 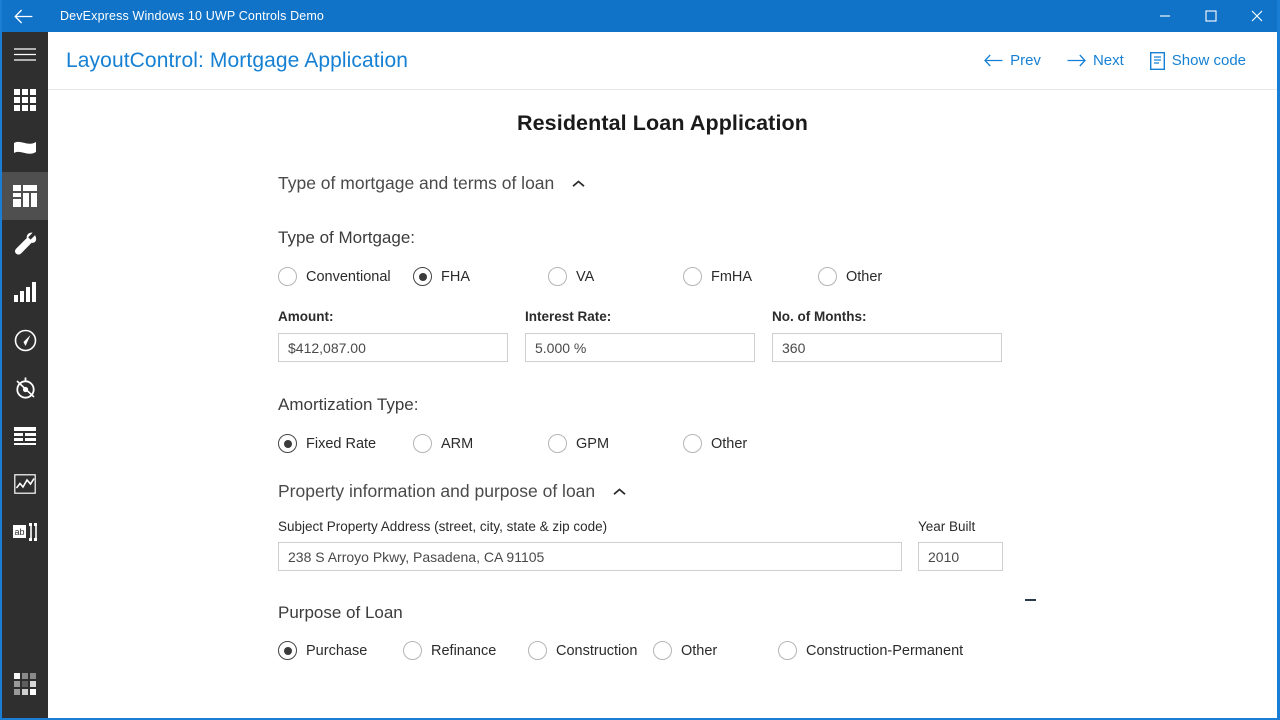 I want to click on radio-purchase: Purchase, so click(x=340, y=650).